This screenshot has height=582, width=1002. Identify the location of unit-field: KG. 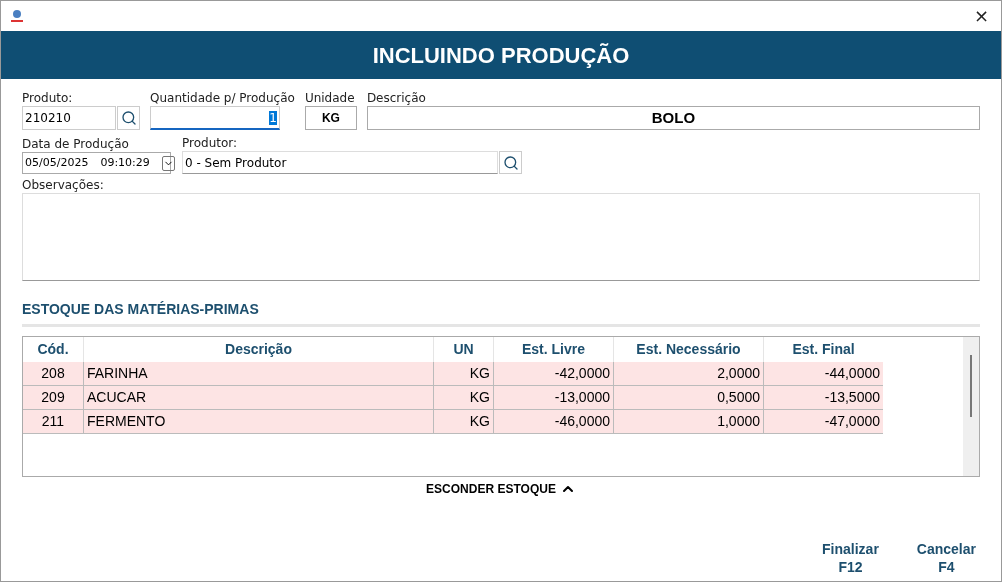
(330, 118).